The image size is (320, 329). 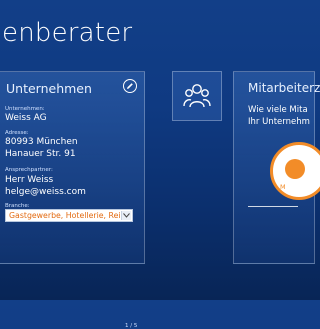 I want to click on staff-question-line-2: Ihr Unternehm, so click(x=279, y=122).